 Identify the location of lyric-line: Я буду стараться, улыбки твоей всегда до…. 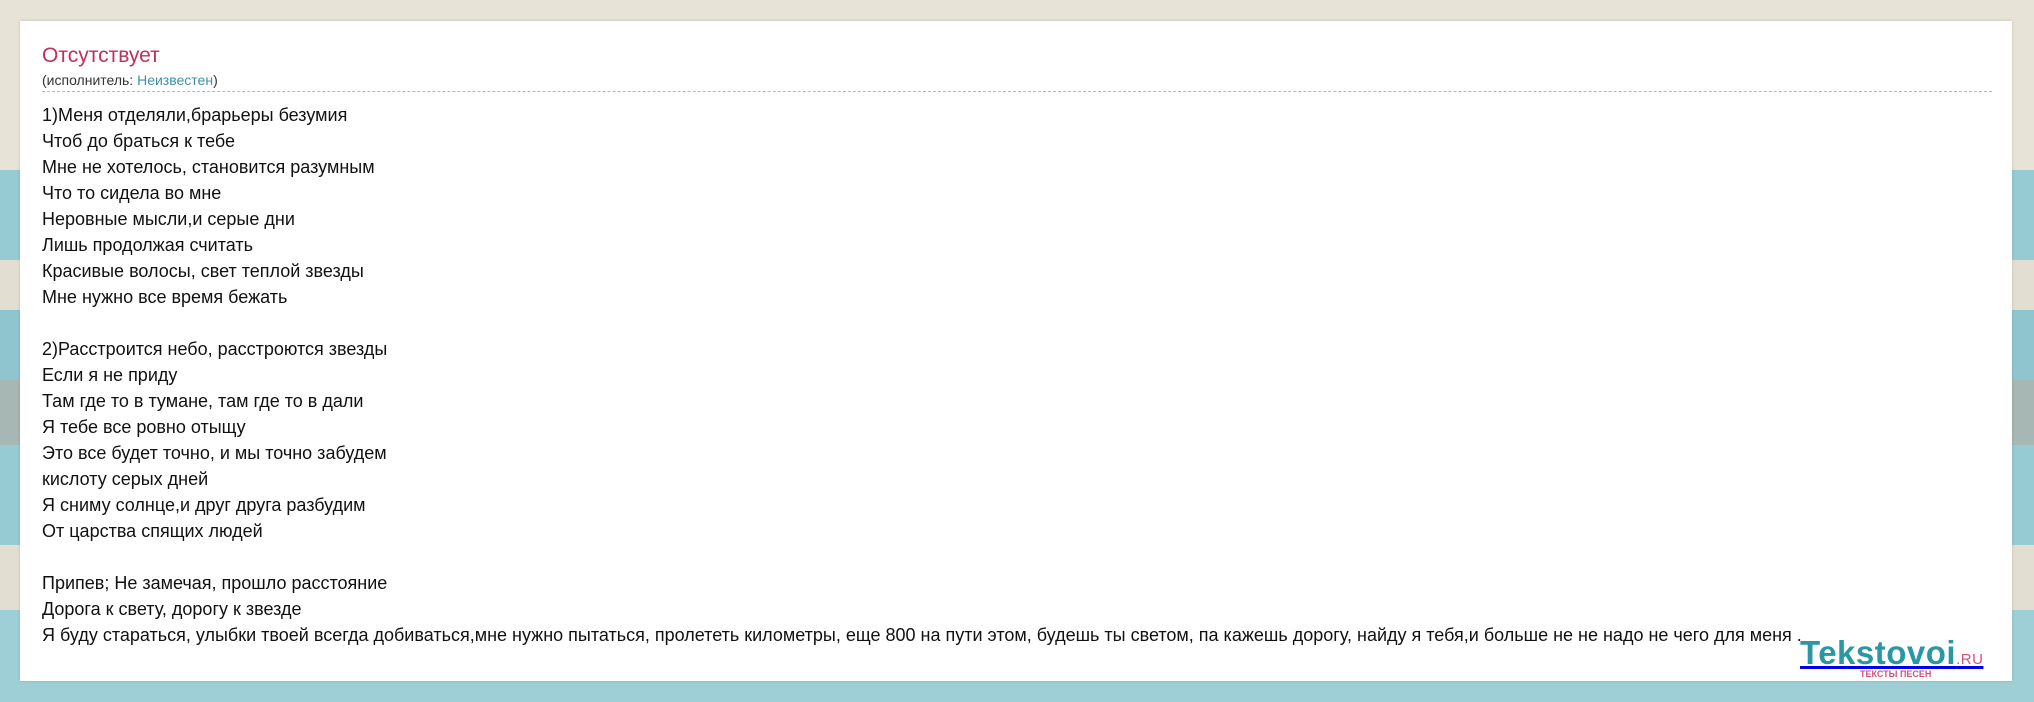
(922, 635).